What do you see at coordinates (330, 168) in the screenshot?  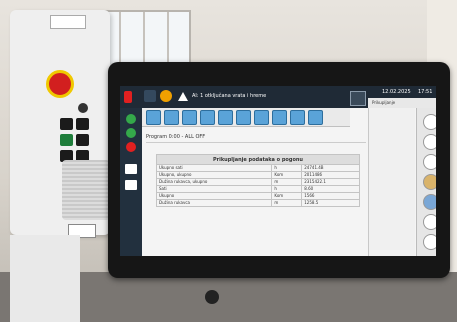 I see `row-value: 24741.4B` at bounding box center [330, 168].